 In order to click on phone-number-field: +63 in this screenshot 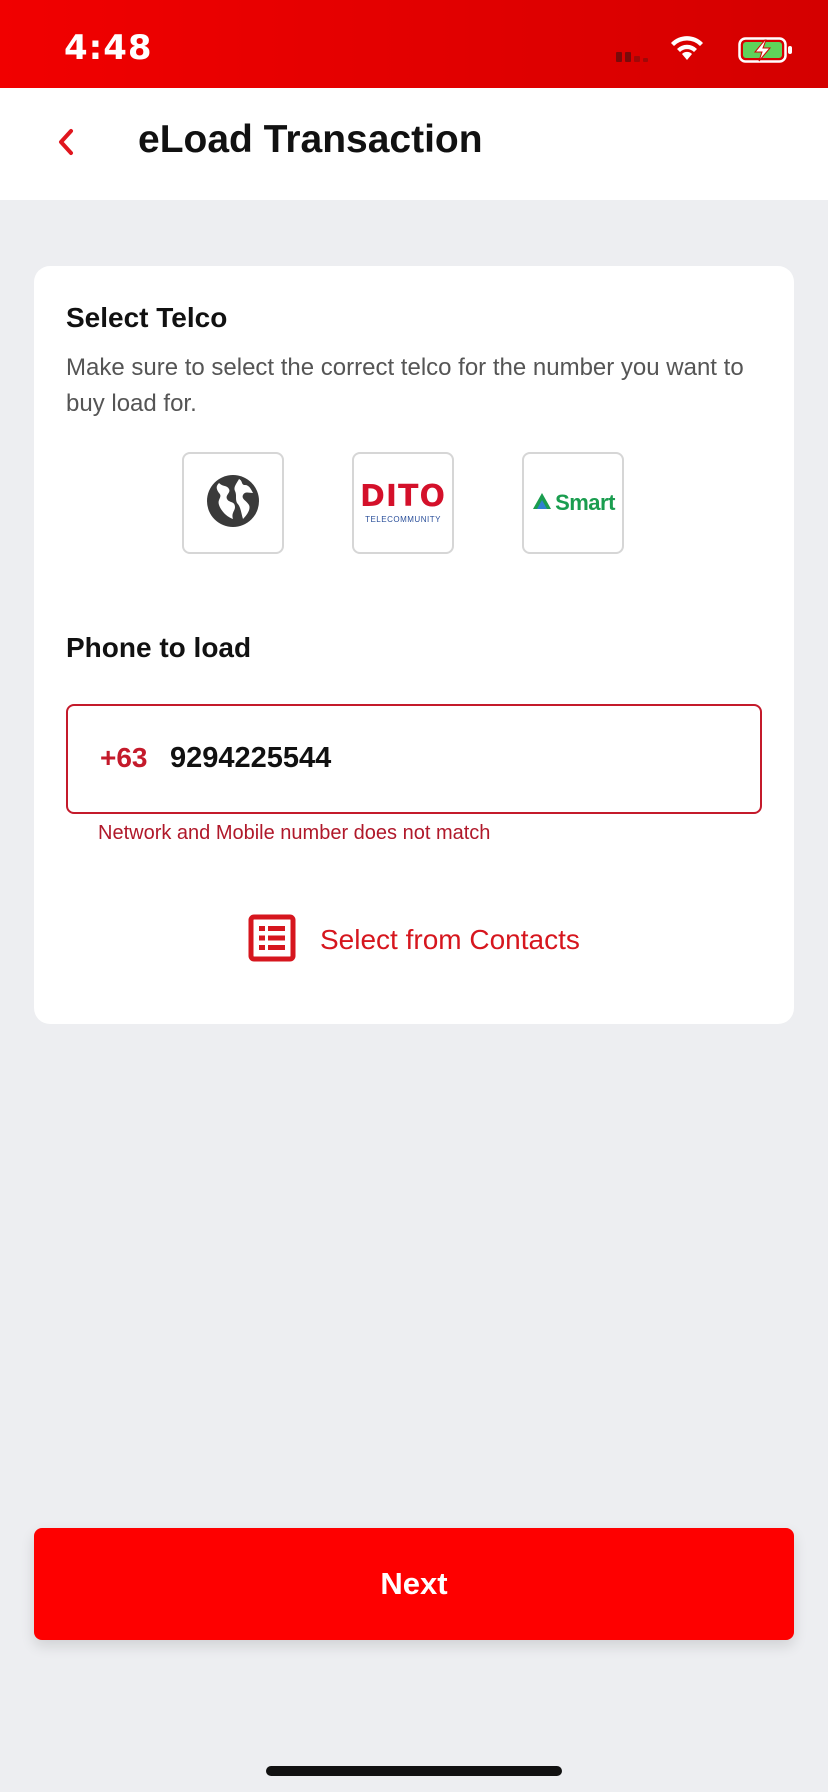, I will do `click(414, 759)`.